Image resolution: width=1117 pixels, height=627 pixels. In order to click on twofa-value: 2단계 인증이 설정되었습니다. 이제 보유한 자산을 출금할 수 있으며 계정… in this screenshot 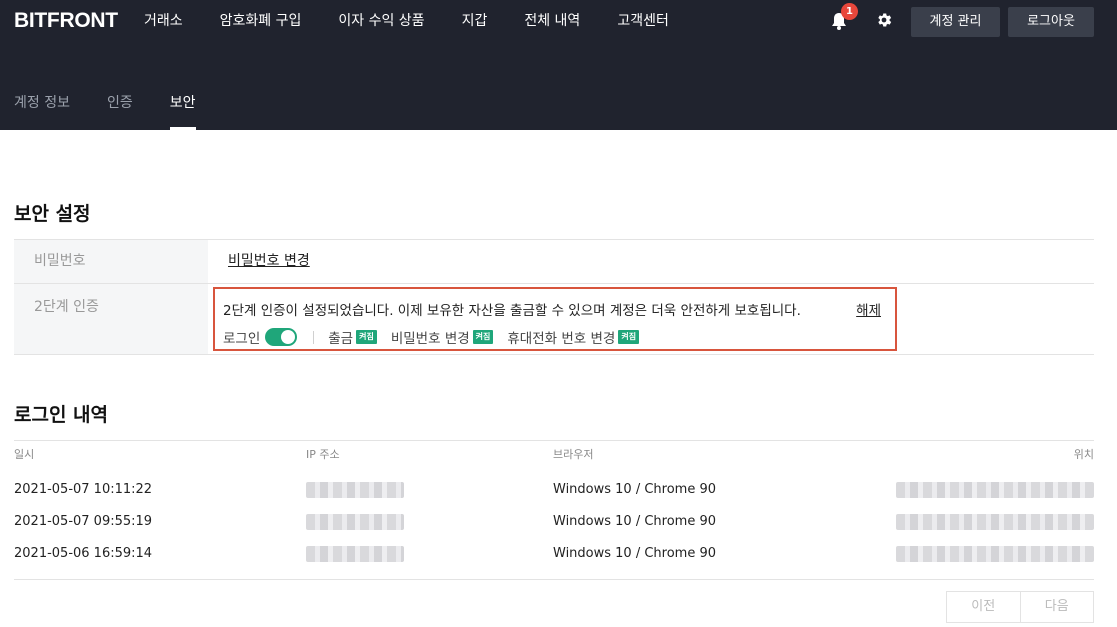, I will do `click(651, 319)`.